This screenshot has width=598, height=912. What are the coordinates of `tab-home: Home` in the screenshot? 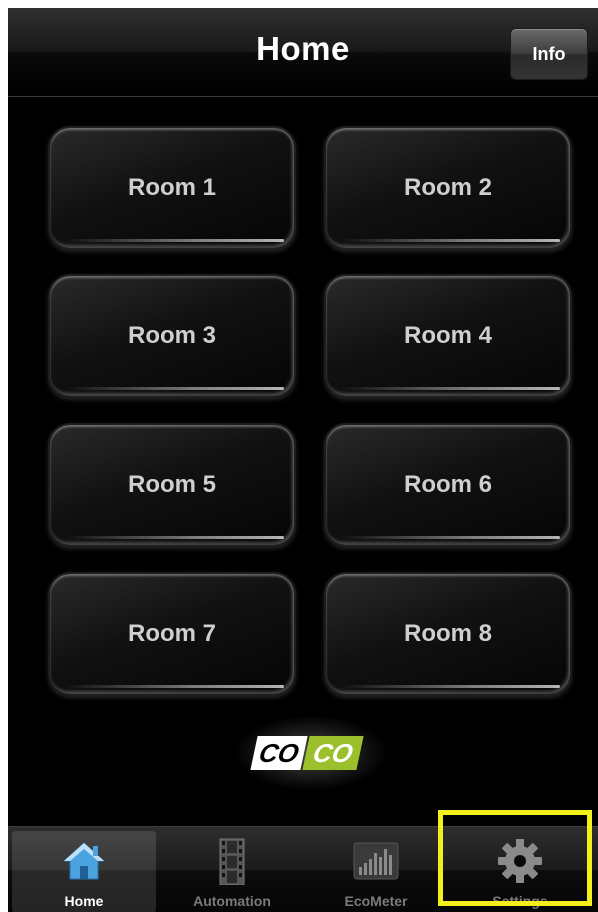 It's located at (84, 871).